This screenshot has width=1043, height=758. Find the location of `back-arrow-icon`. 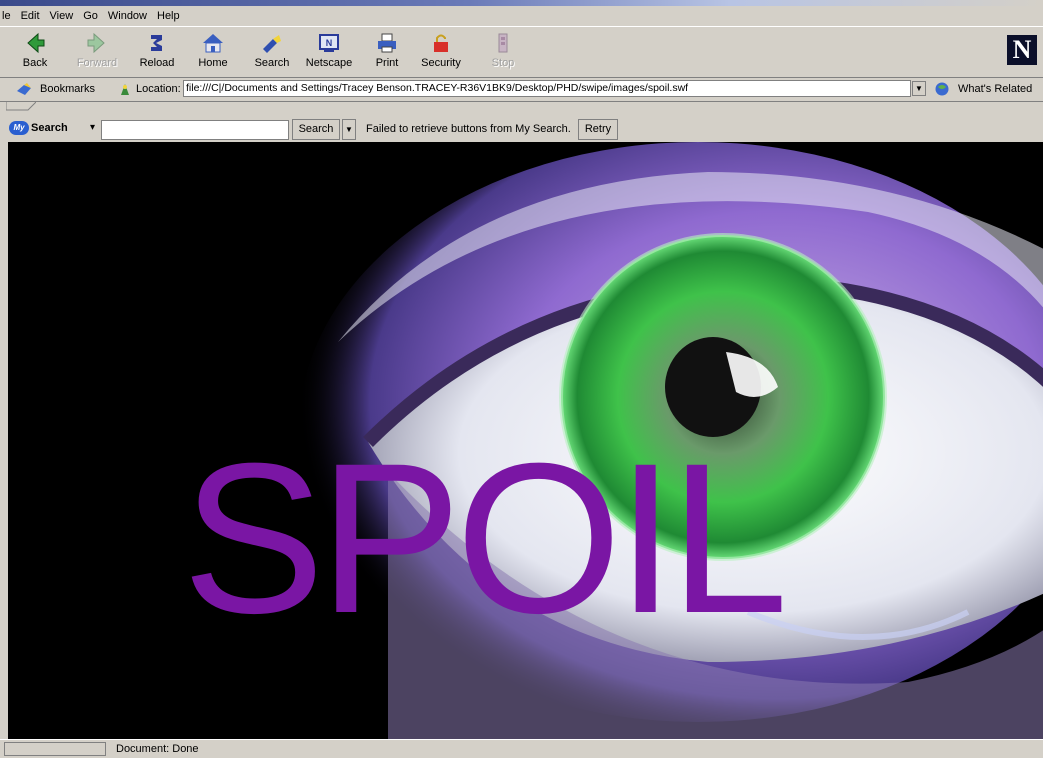

back-arrow-icon is located at coordinates (36, 43).